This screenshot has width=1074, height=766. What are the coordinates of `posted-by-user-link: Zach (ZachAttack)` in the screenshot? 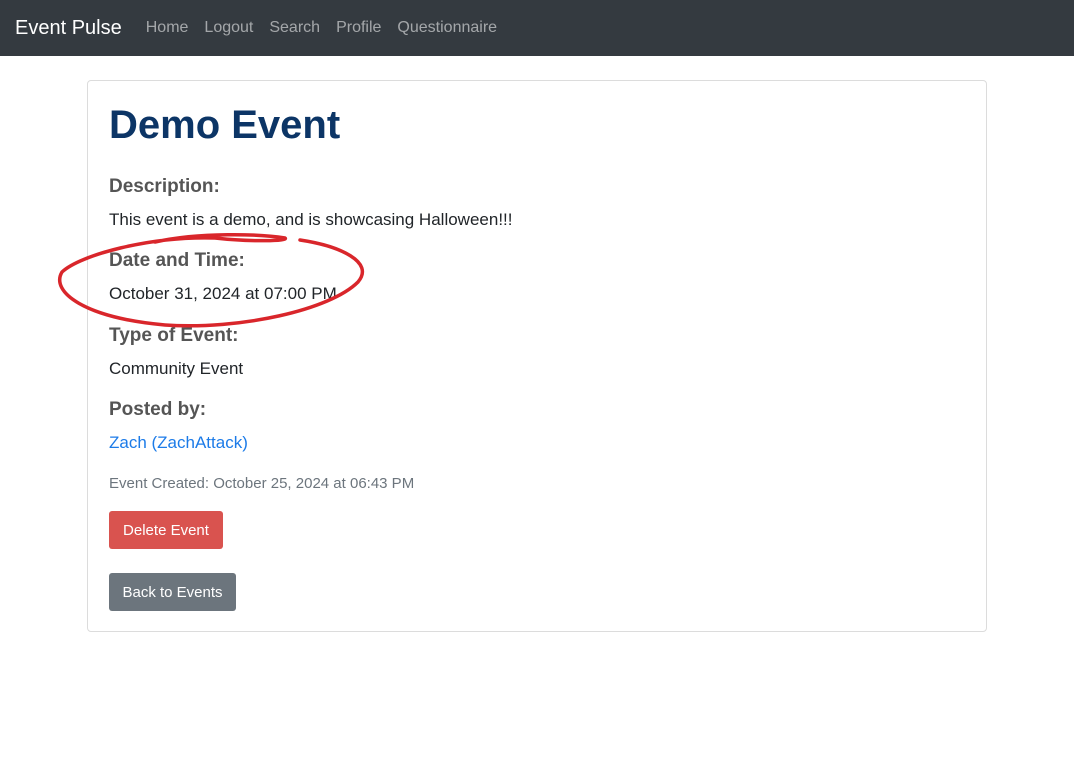 It's located at (178, 442).